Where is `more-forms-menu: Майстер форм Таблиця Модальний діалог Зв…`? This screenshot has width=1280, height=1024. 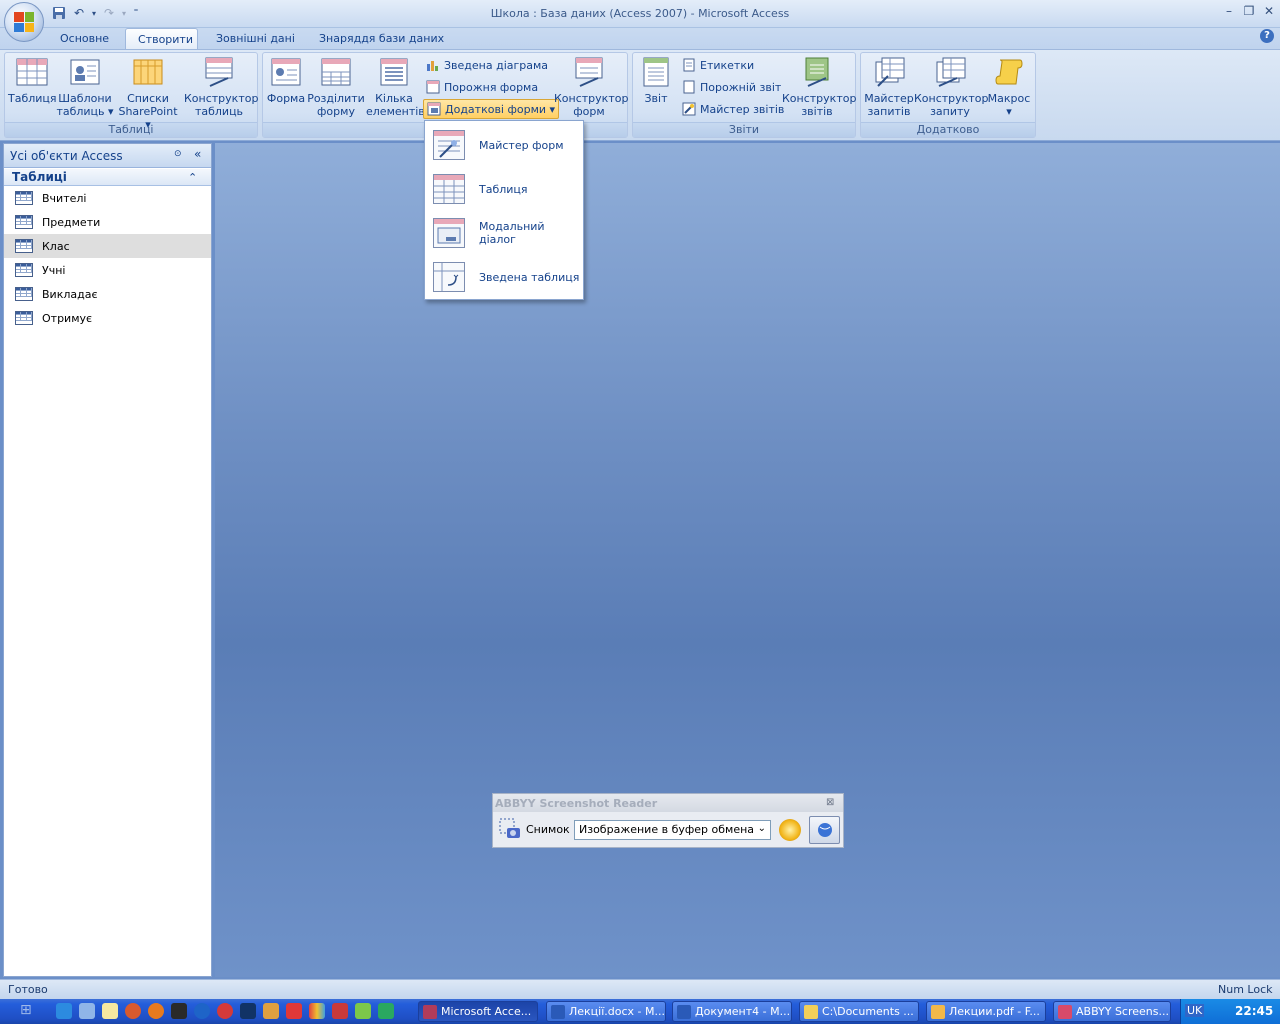 more-forms-menu: Майстер форм Таблиця Модальний діалог Зв… is located at coordinates (504, 210).